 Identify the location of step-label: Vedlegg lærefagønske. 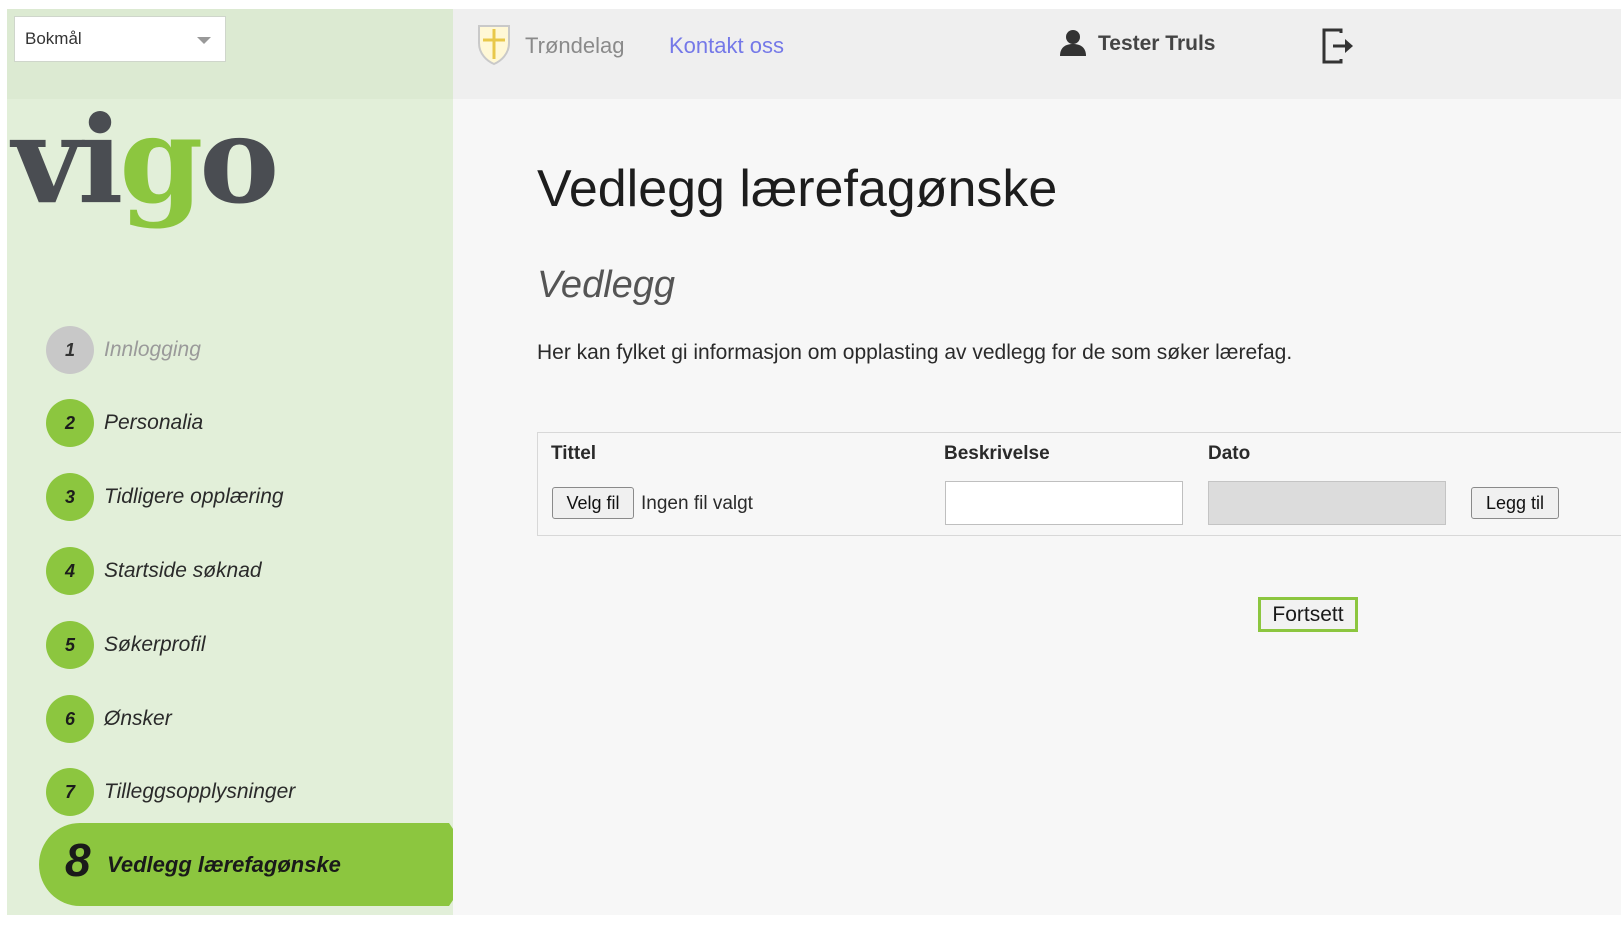
(224, 864).